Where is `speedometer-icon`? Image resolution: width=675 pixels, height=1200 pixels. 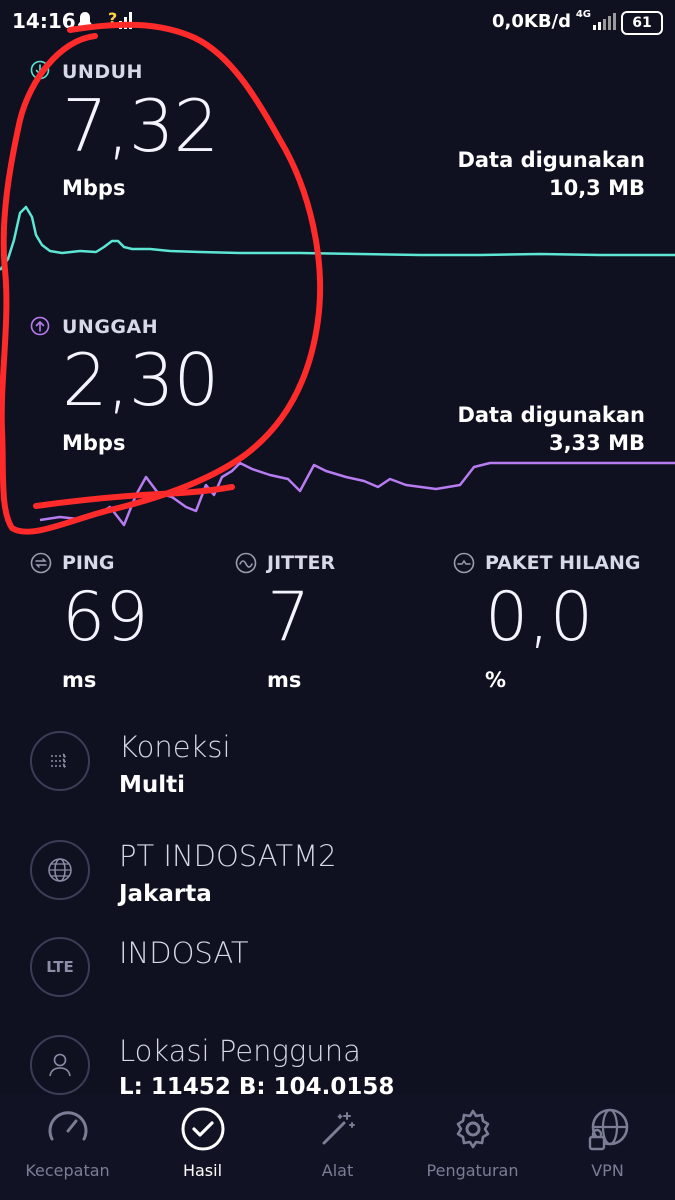 speedometer-icon is located at coordinates (67, 1126).